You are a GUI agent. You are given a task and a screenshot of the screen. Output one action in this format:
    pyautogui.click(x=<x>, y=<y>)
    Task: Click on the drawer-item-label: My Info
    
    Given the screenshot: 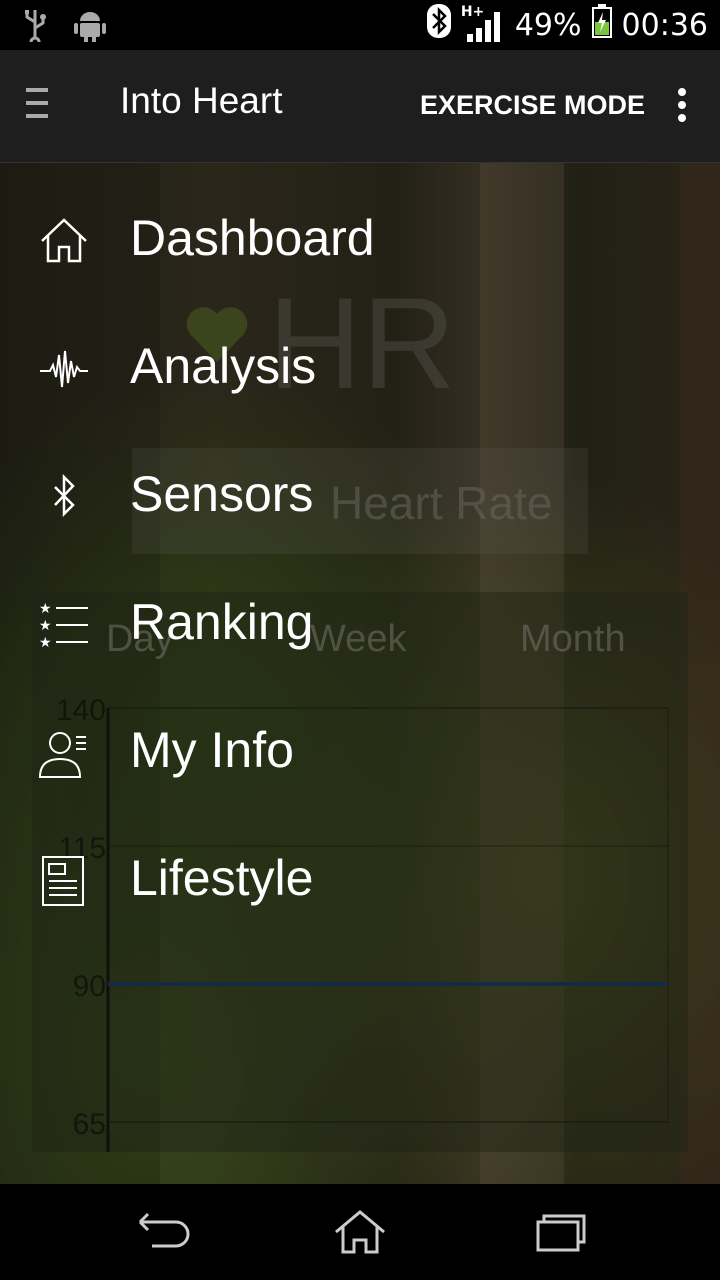 What is the action you would take?
    pyautogui.click(x=212, y=750)
    